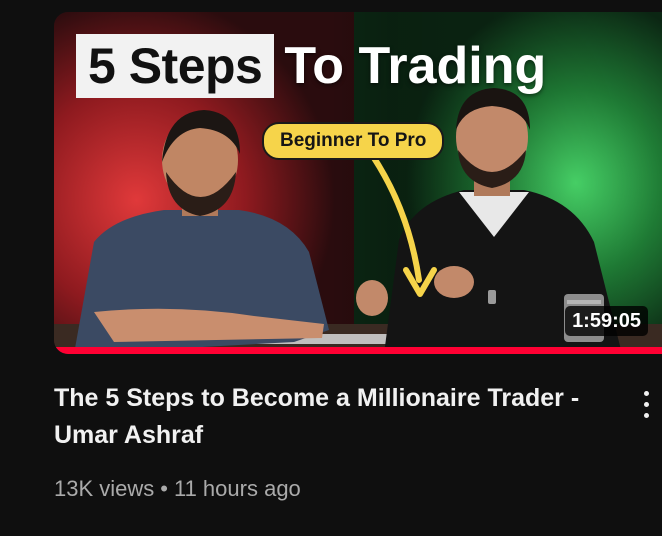 The width and height of the screenshot is (662, 536). What do you see at coordinates (175, 66) in the screenshot?
I see `headline-boxed-text: 5 Steps` at bounding box center [175, 66].